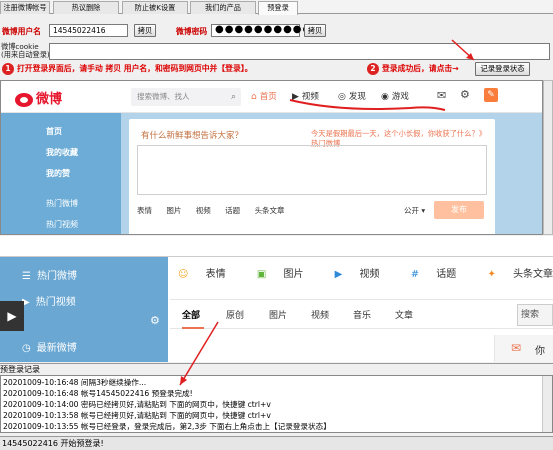  Describe the element at coordinates (404, 314) in the screenshot. I see `feed-tab-article: 文章` at that location.